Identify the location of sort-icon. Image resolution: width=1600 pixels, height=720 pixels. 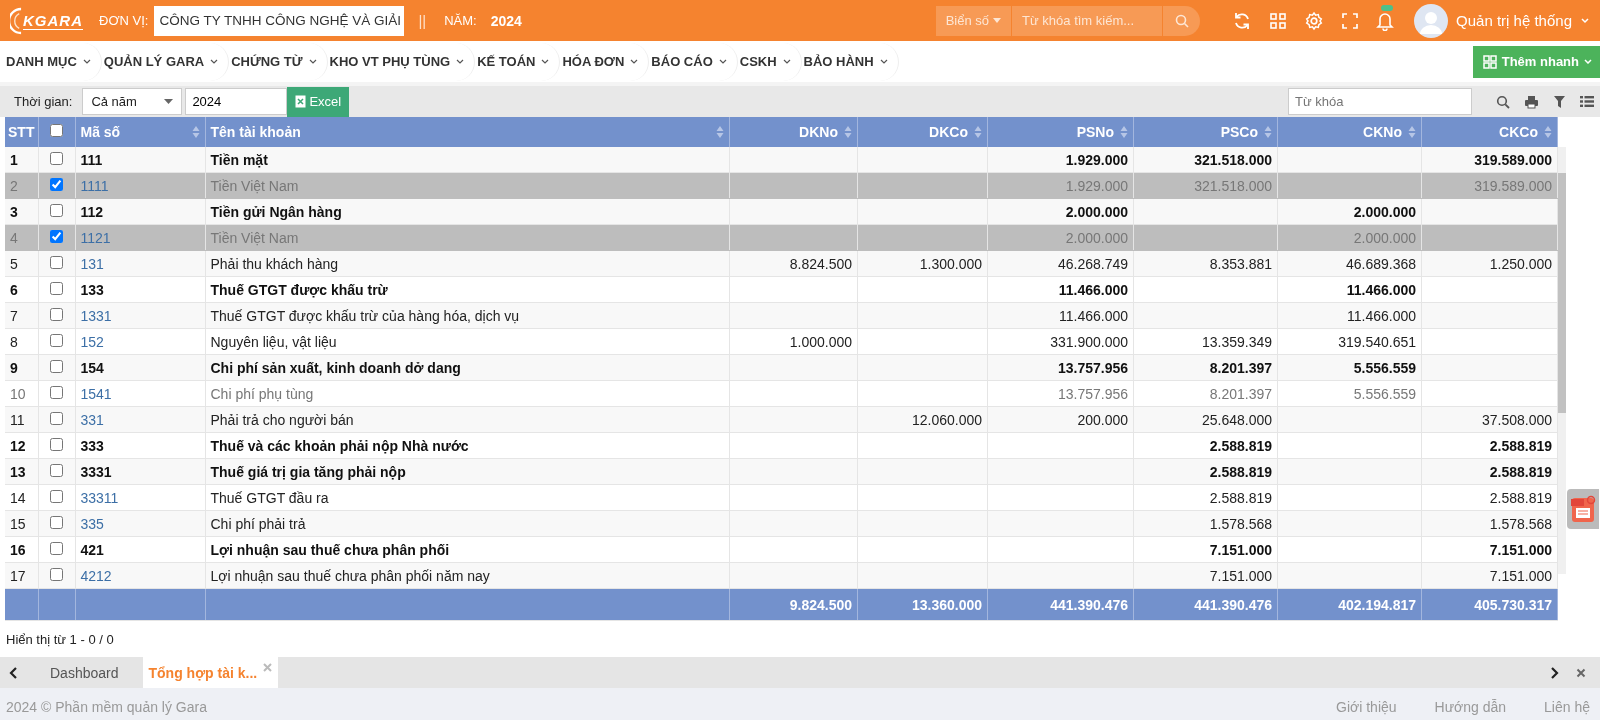
(720, 132).